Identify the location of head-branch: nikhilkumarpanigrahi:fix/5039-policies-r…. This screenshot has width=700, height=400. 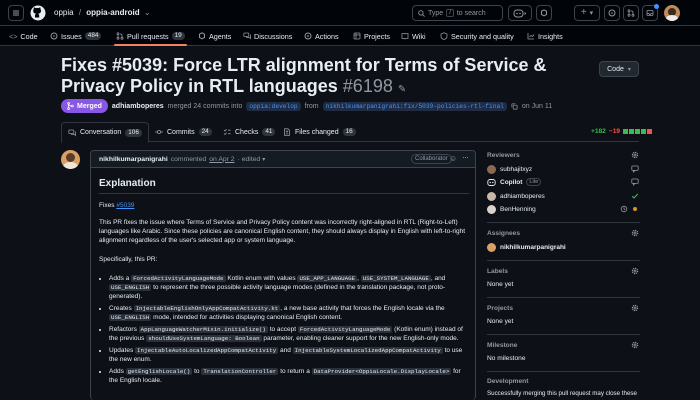
(414, 106).